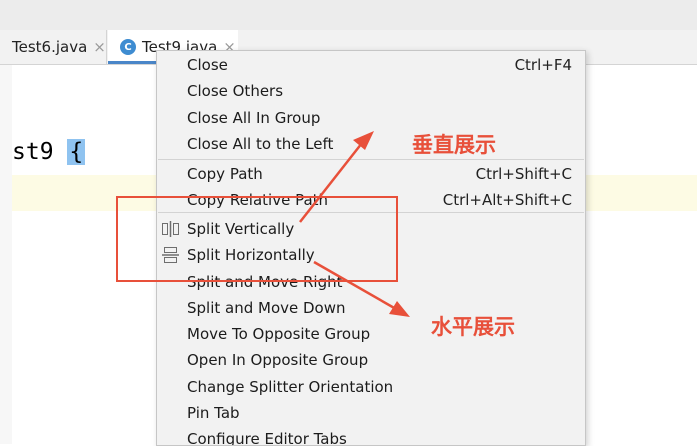  Describe the element at coordinates (354, 224) in the screenshot. I see `annotation-arrows` at that location.